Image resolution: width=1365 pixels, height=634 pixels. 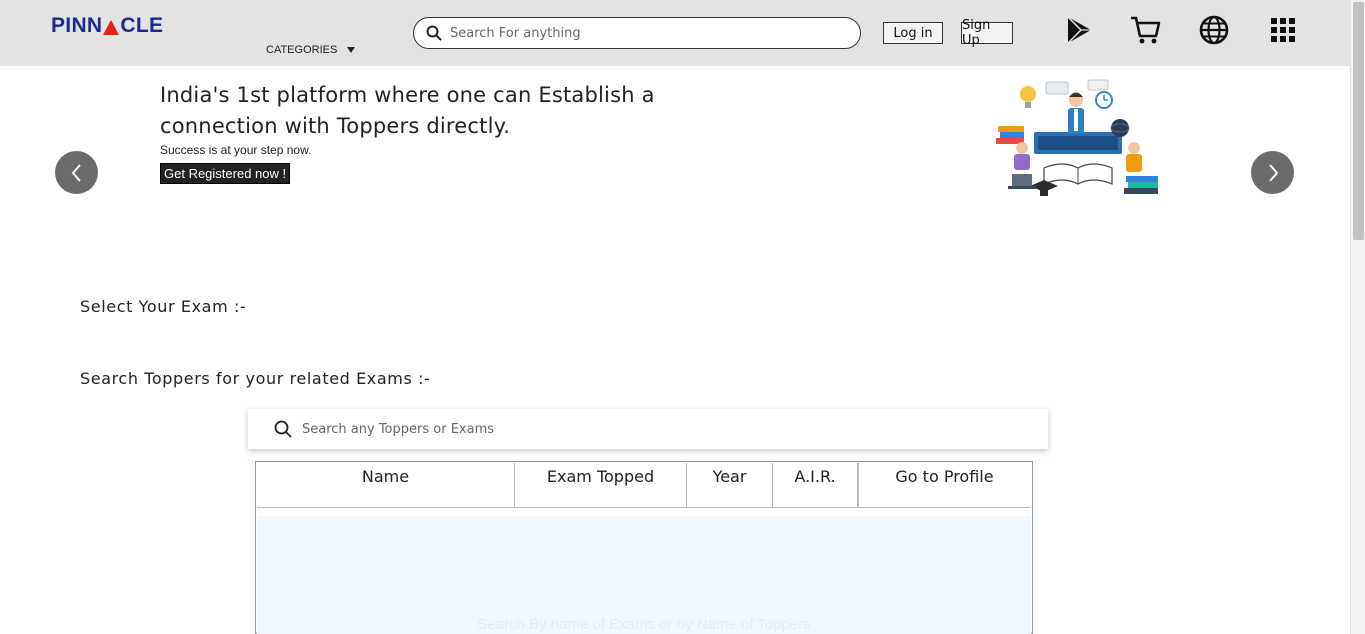 I want to click on scrollbar-thumb, so click(x=1358, y=121).